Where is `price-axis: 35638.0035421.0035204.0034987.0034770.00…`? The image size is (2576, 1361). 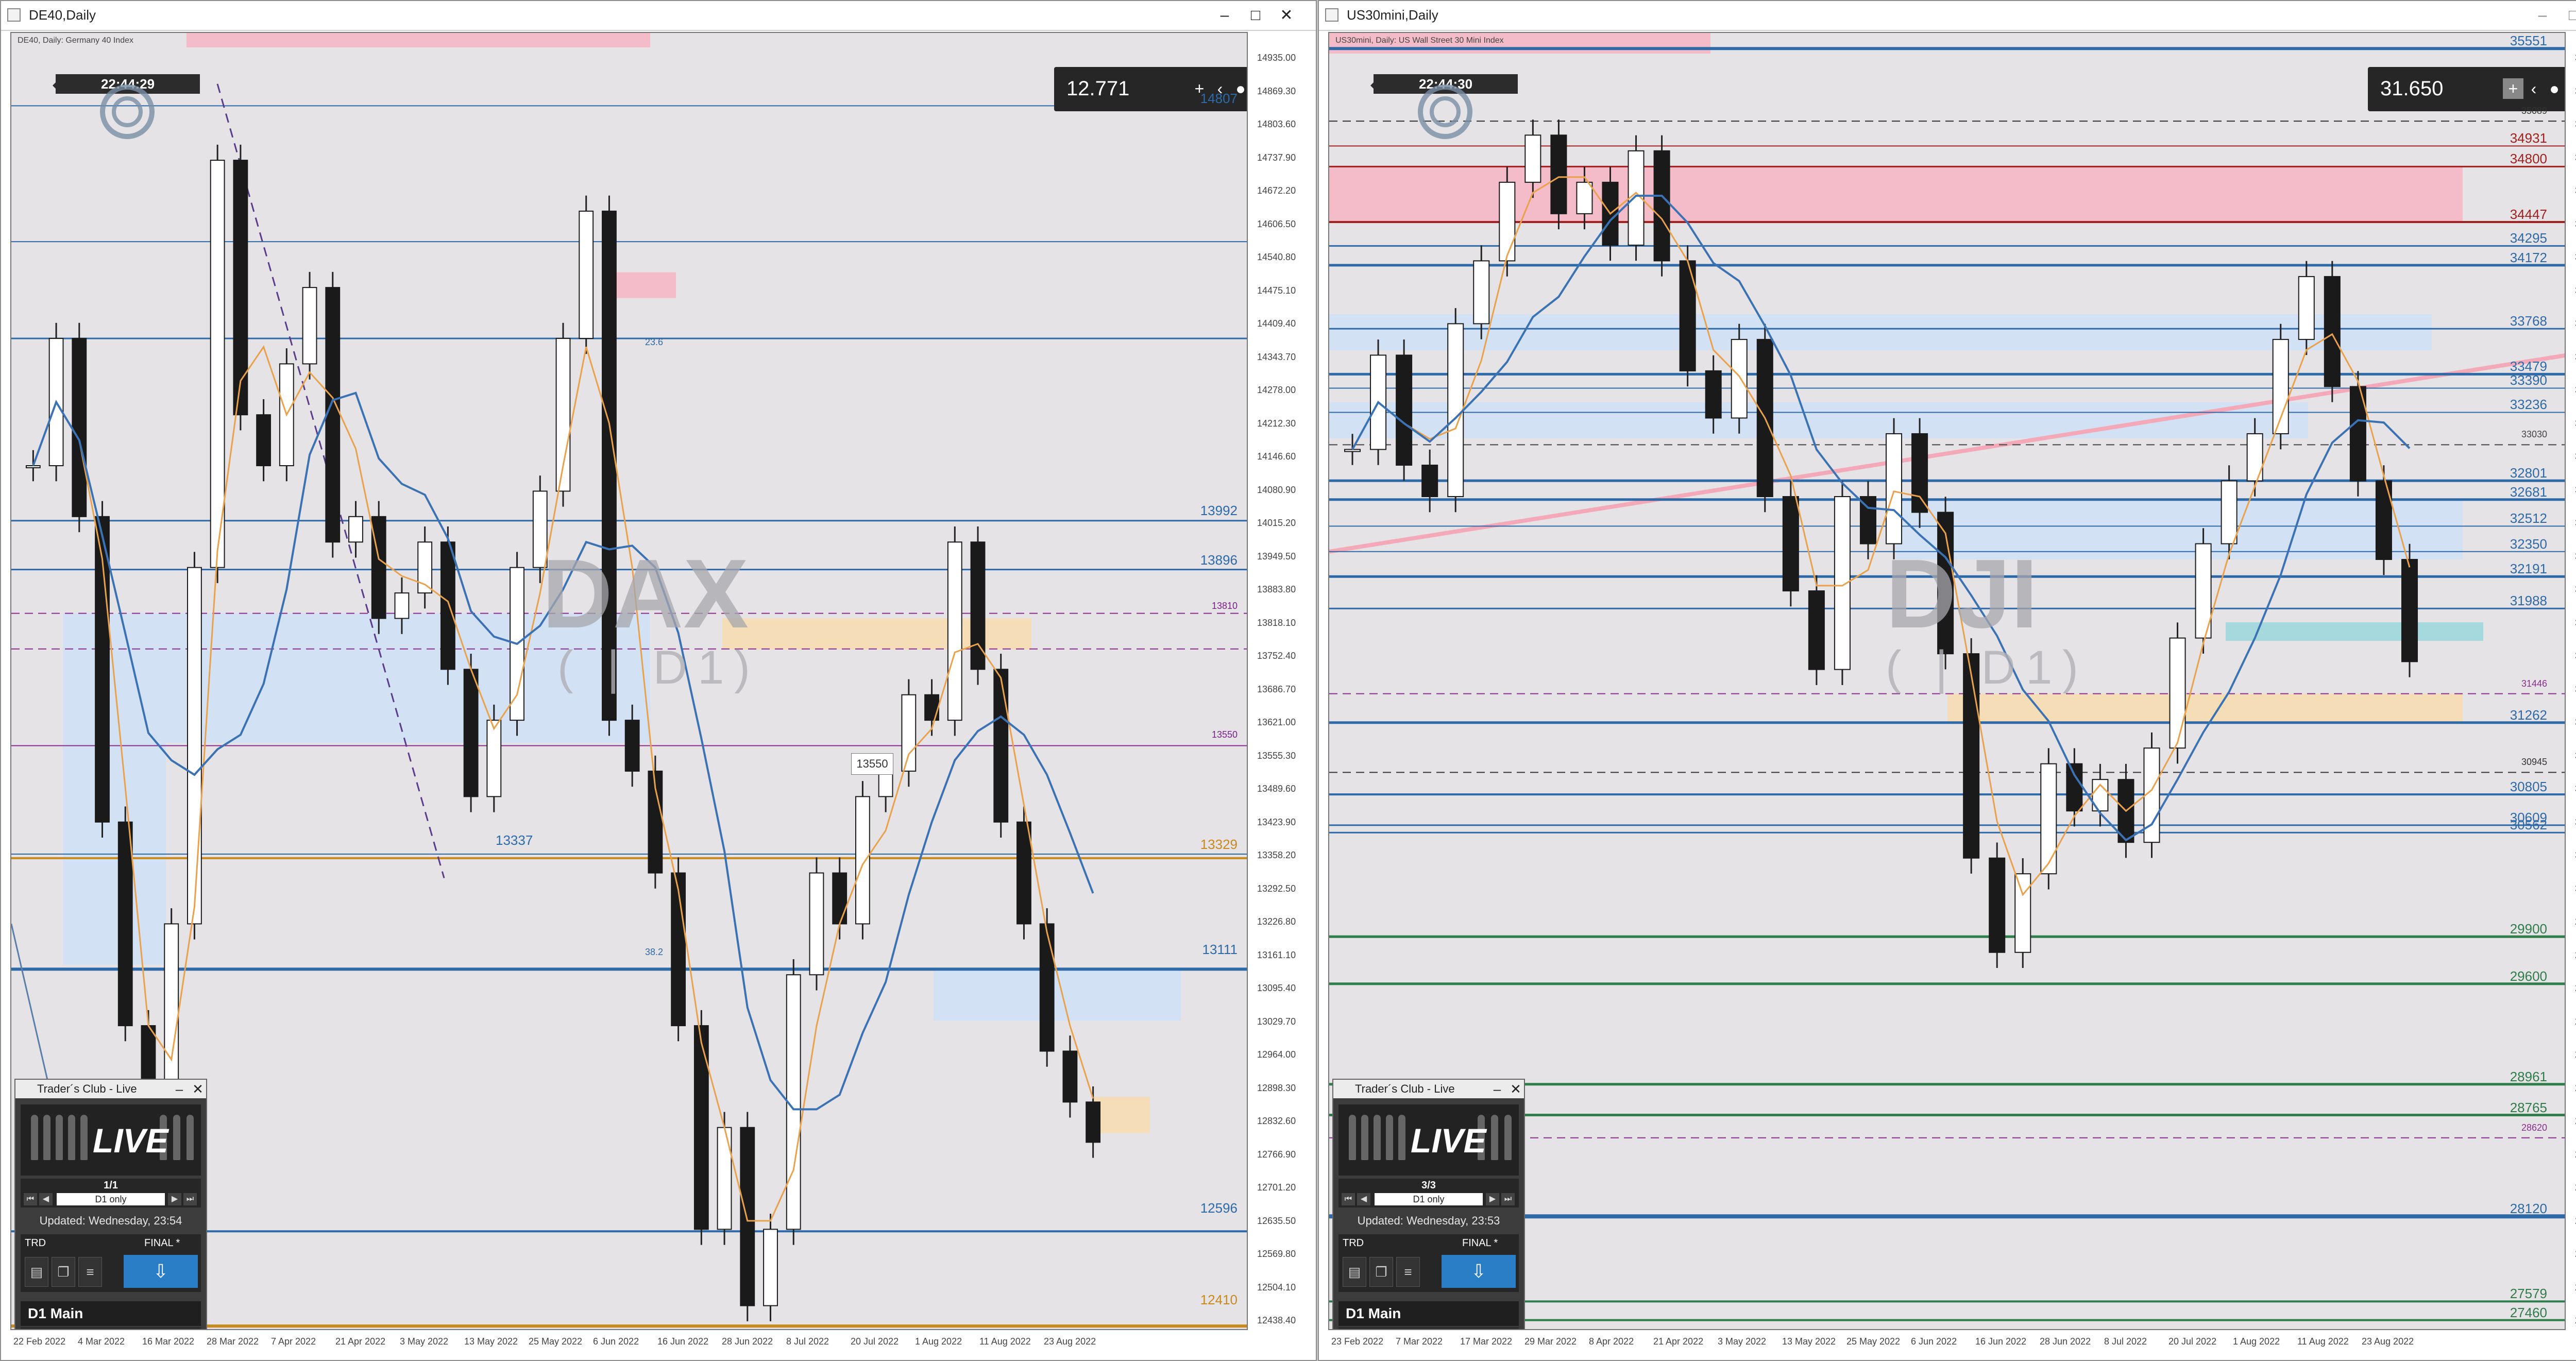
price-axis: 35638.0035421.0035204.0034987.0034770.00… is located at coordinates (2571, 681).